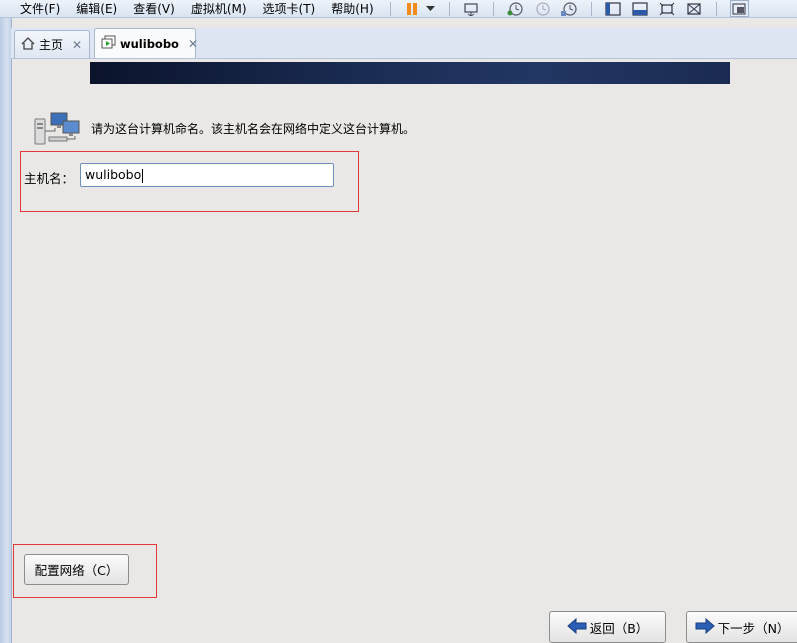 This screenshot has width=797, height=643. I want to click on configure-network-button: 配置网络（C）, so click(76, 569).